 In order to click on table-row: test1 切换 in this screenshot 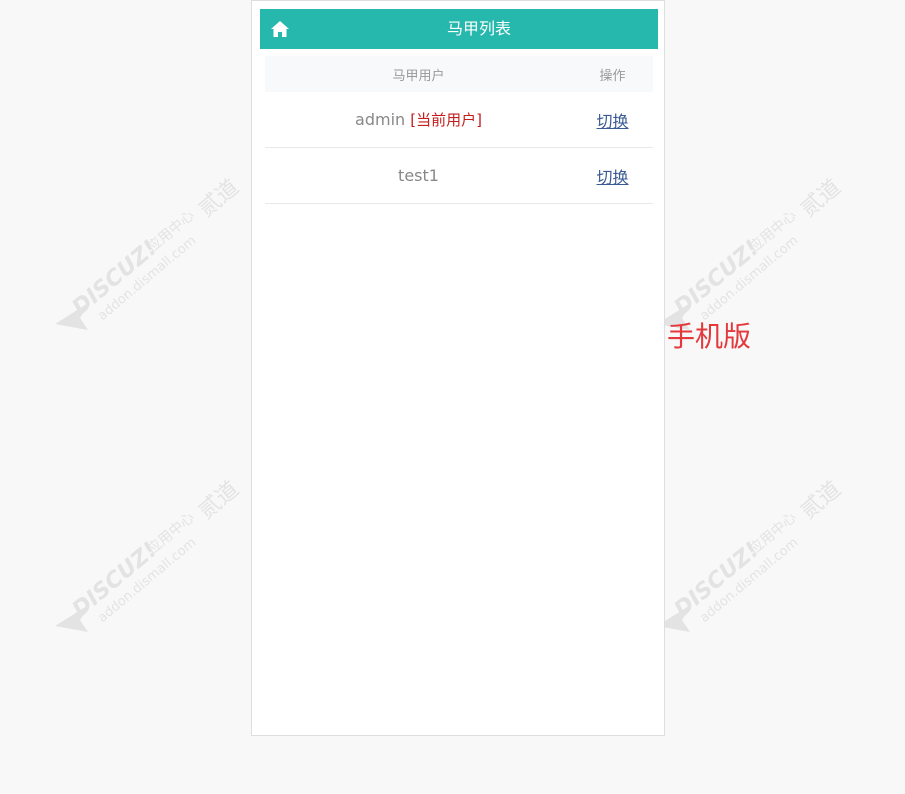, I will do `click(459, 175)`.